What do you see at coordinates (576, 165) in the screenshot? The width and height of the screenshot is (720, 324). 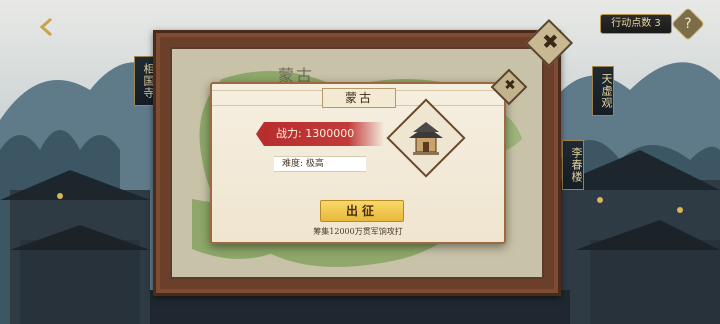 I see `banner-right-bottom-label: 李春楼` at bounding box center [576, 165].